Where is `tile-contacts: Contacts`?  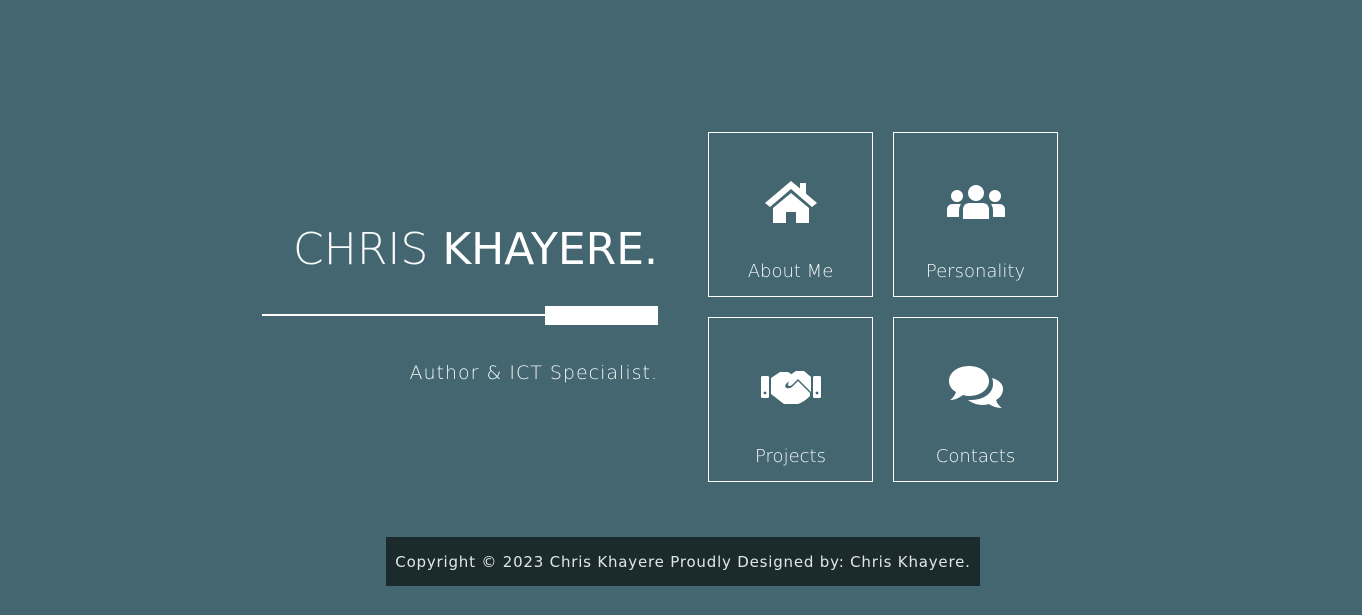 tile-contacts: Contacts is located at coordinates (975, 399).